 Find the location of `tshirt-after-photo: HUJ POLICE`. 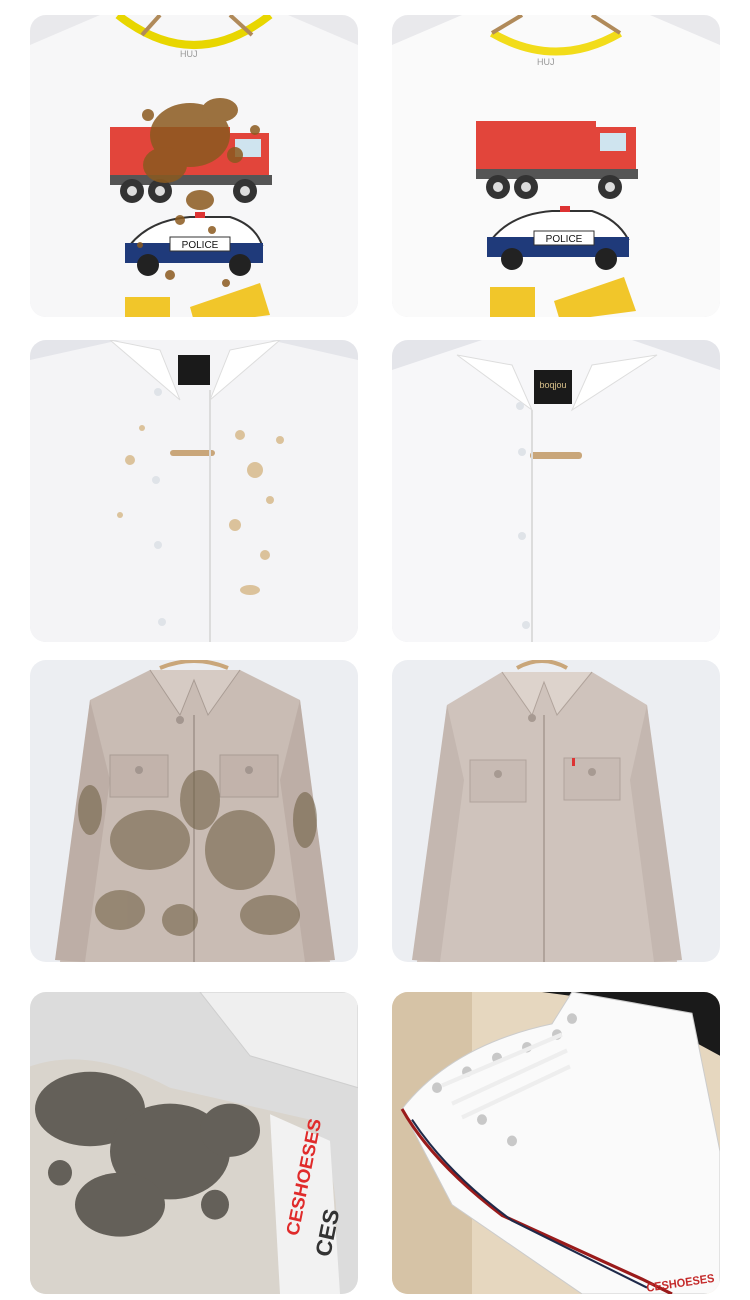

tshirt-after-photo: HUJ POLICE is located at coordinates (556, 166).